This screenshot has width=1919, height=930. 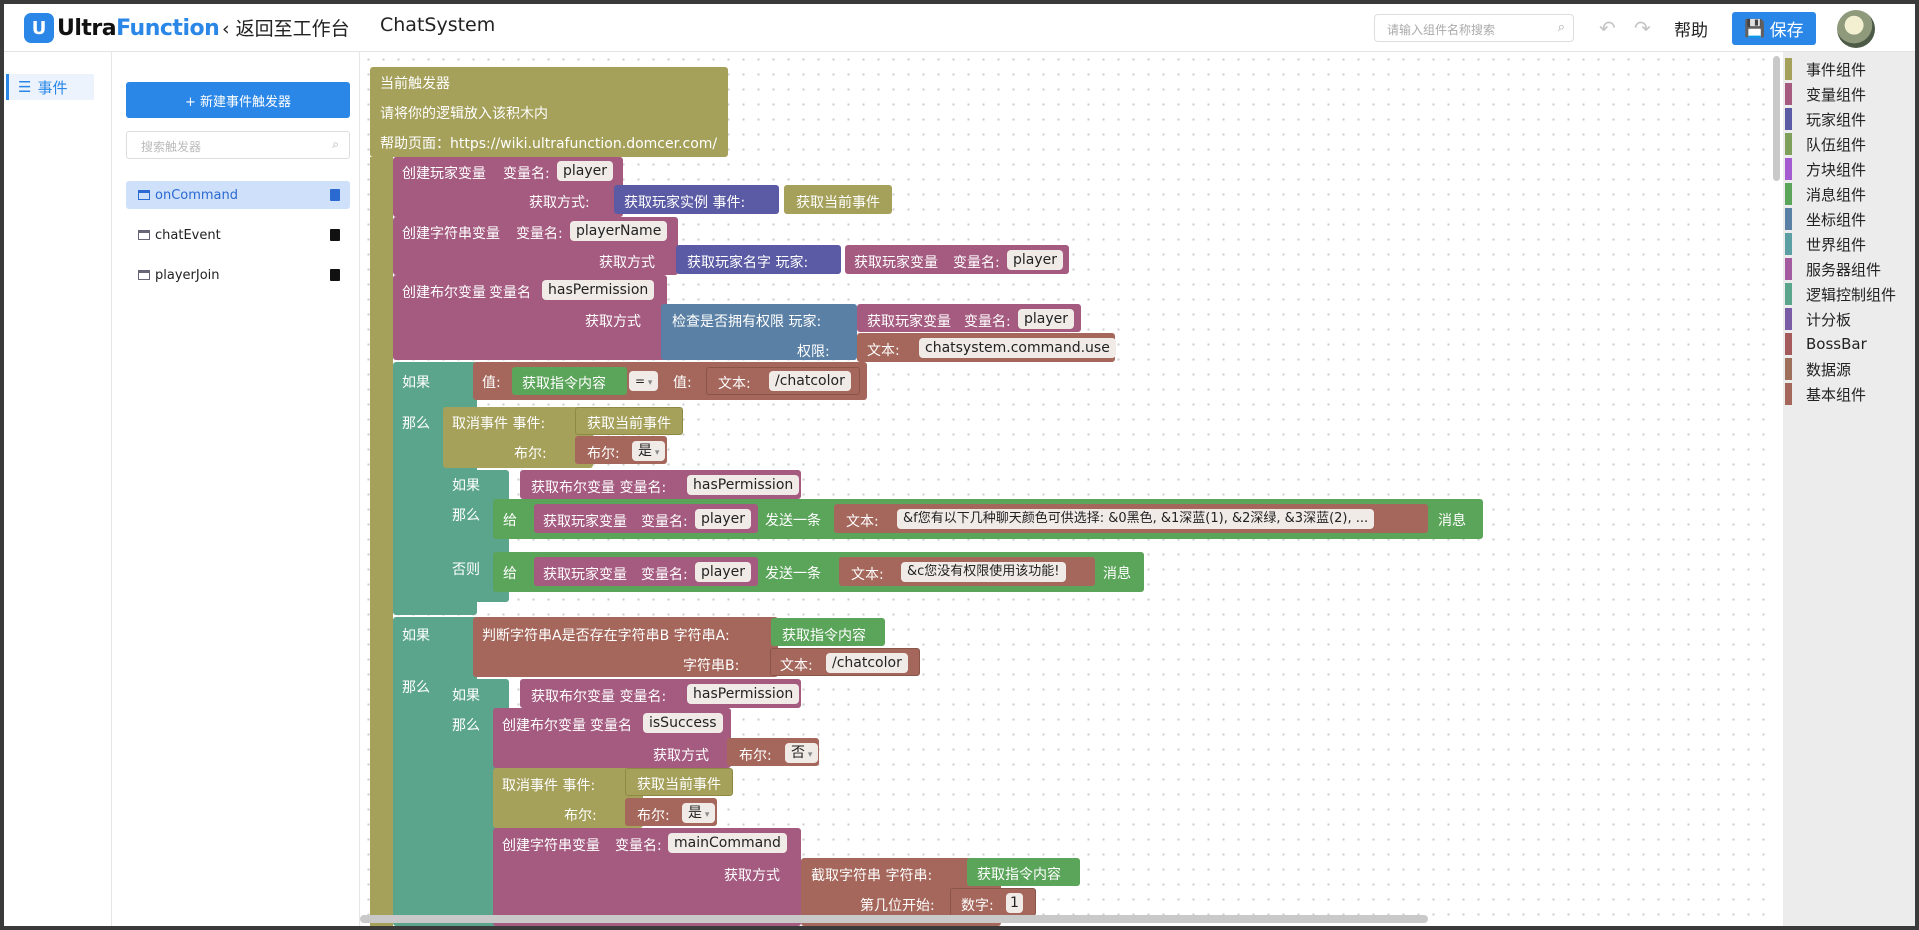 What do you see at coordinates (747, 322) in the screenshot?
I see `block-text: 检查是否拥有权限 玩家:` at bounding box center [747, 322].